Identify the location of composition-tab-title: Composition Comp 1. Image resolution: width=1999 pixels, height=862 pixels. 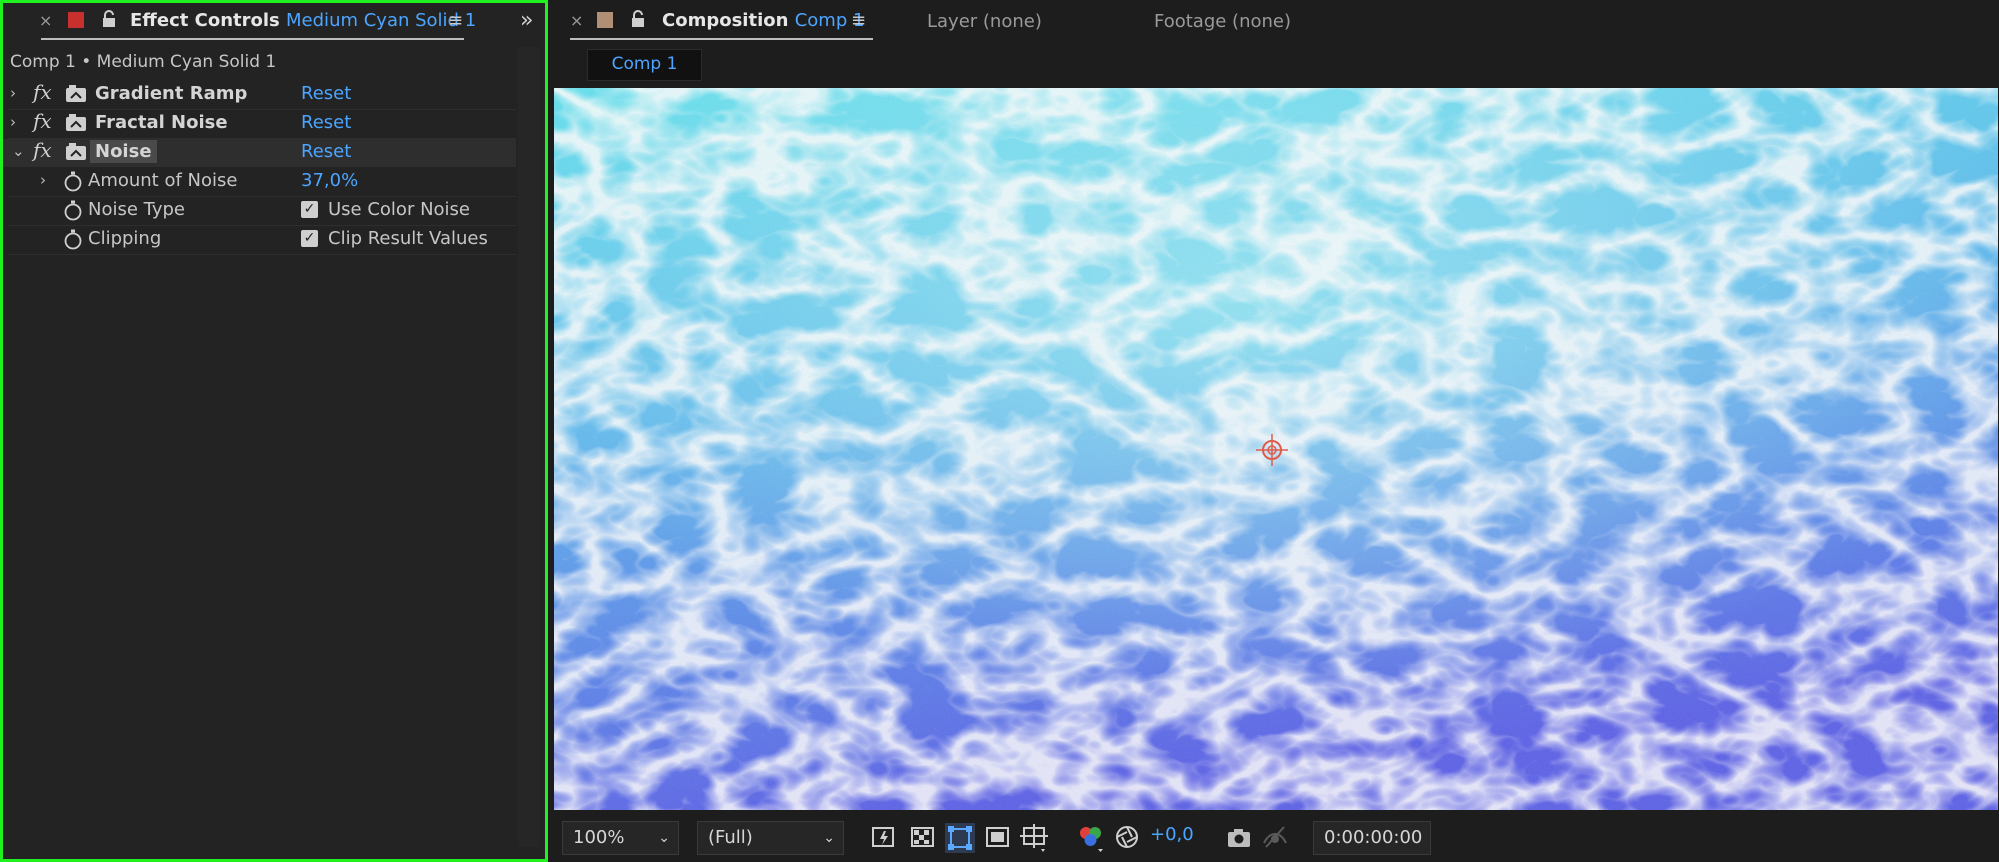
(763, 20).